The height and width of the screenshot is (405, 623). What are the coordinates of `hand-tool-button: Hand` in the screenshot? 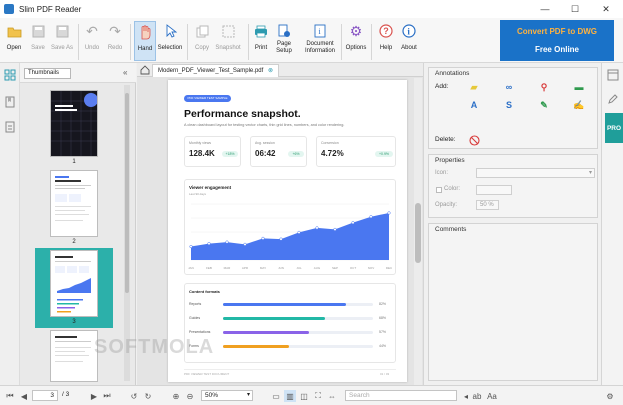 It's located at (145, 41).